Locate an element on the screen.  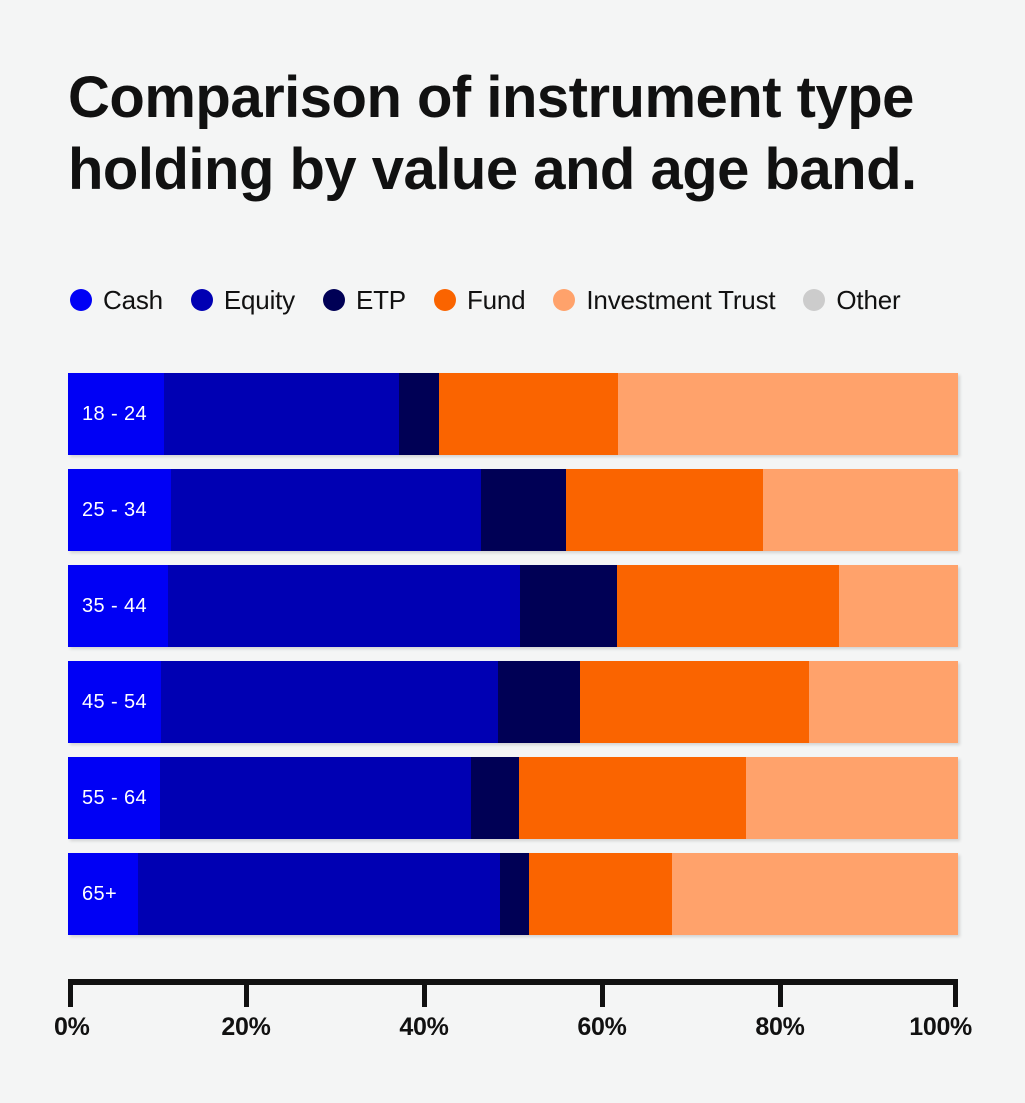
bar-row-label: 18 - 24 is located at coordinates (115, 413).